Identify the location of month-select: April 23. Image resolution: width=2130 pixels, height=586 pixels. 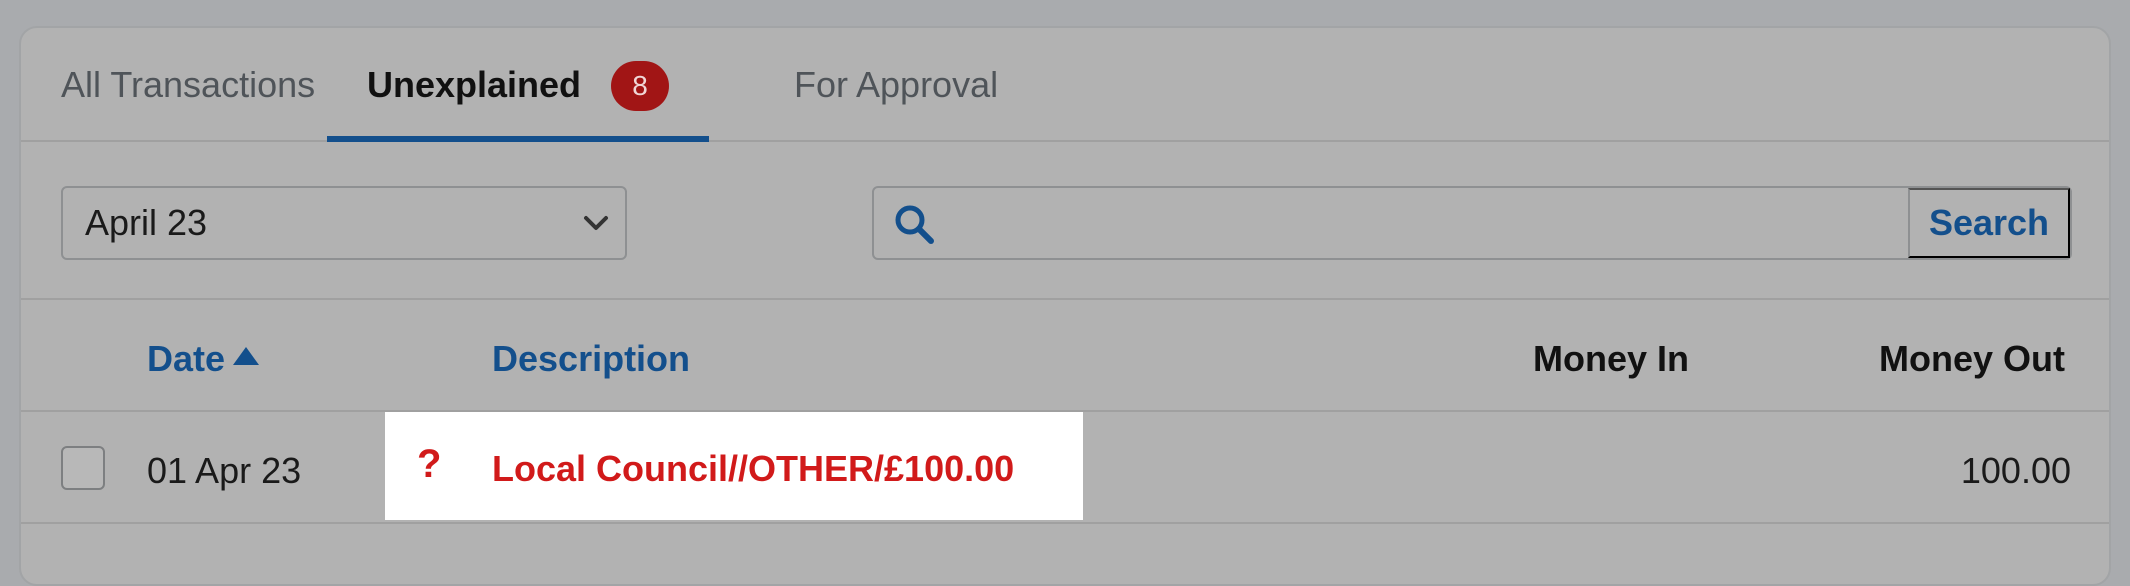
(344, 223).